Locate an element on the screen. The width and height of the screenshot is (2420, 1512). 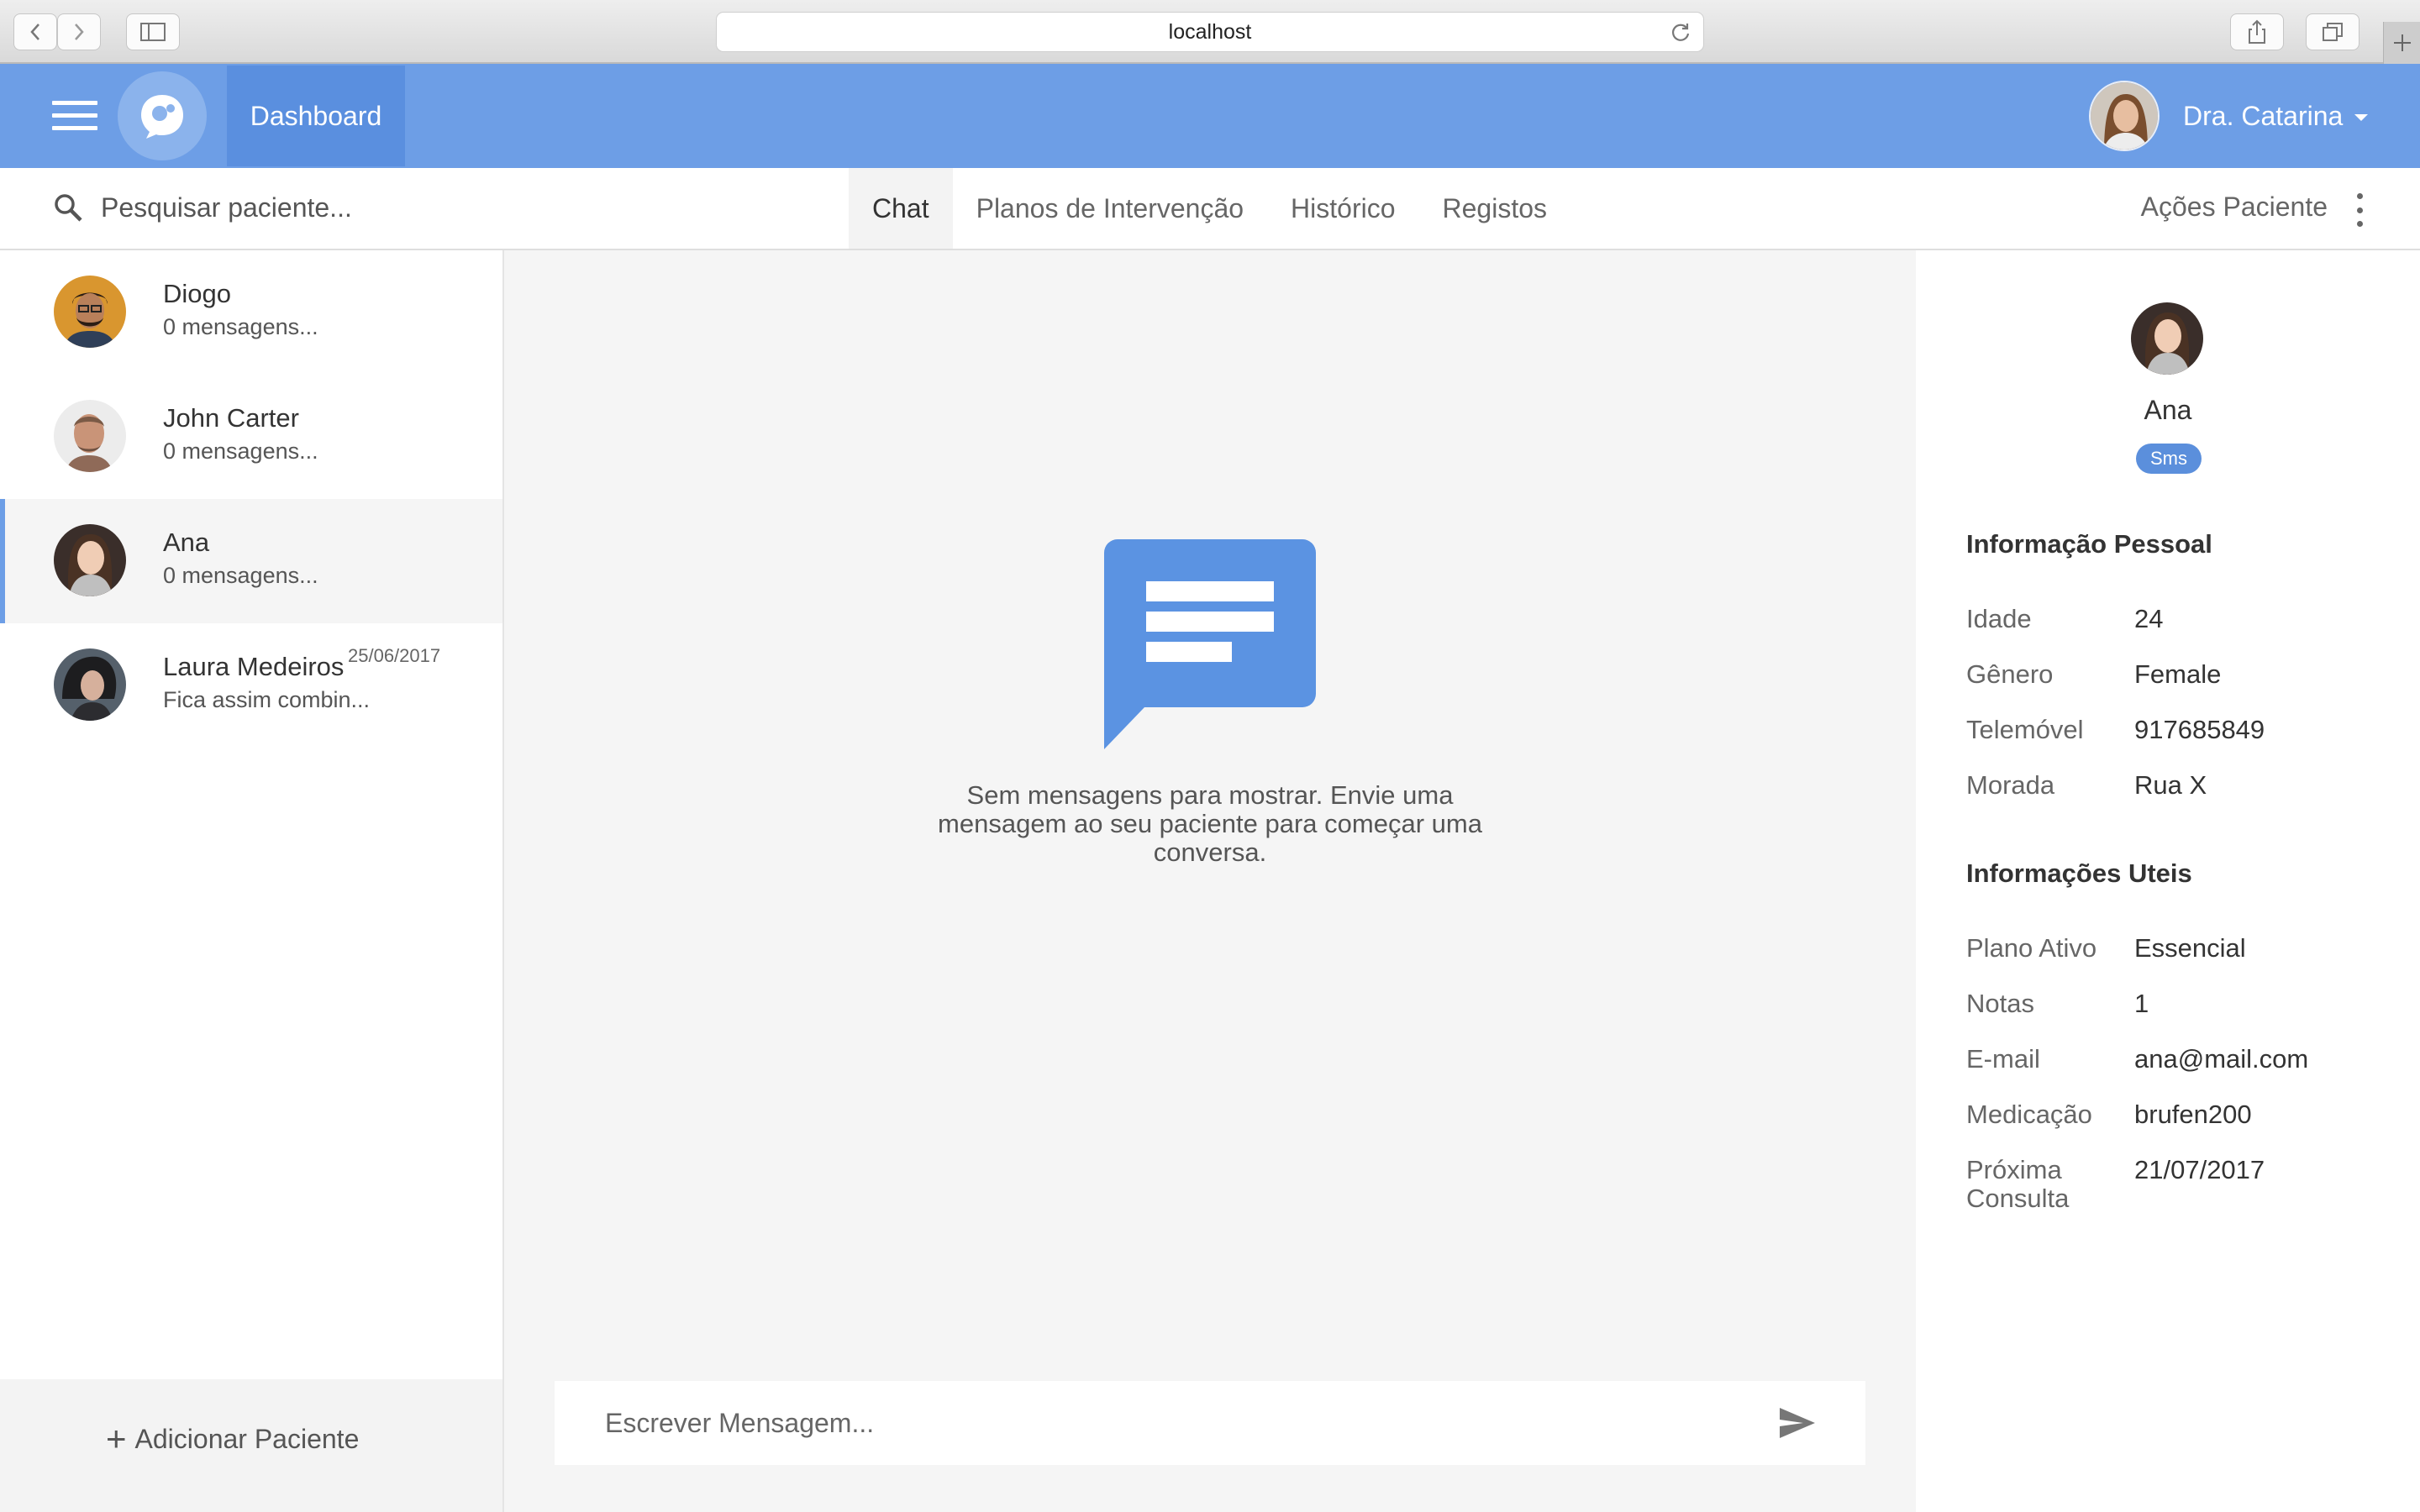
info-row-next-appointment: Próxima Consulta 21/07/2017 is located at coordinates (2115, 1184).